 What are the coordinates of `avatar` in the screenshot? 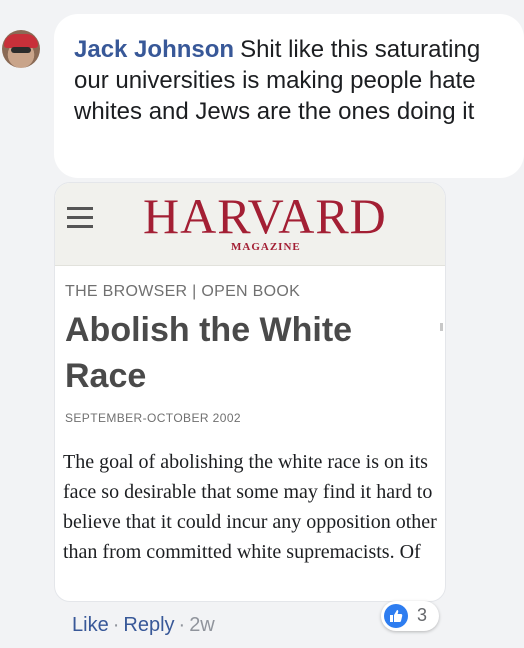 It's located at (21, 49).